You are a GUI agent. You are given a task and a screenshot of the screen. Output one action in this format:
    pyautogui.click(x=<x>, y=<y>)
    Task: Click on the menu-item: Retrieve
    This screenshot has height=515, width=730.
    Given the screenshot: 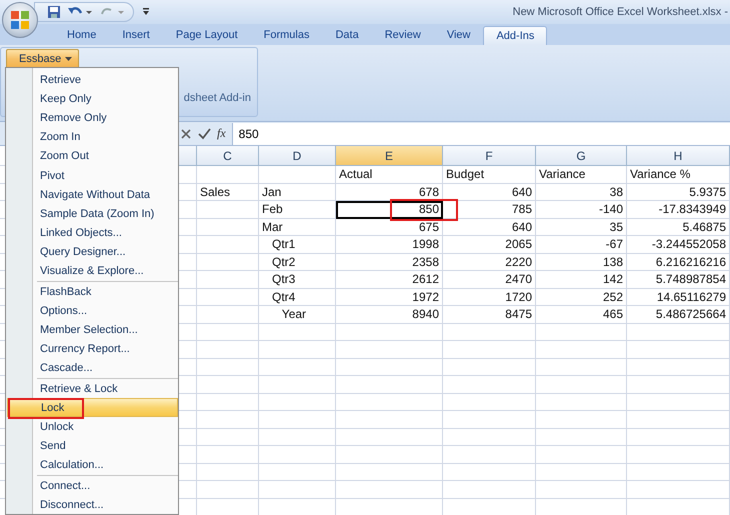 What is the action you would take?
    pyautogui.click(x=105, y=80)
    